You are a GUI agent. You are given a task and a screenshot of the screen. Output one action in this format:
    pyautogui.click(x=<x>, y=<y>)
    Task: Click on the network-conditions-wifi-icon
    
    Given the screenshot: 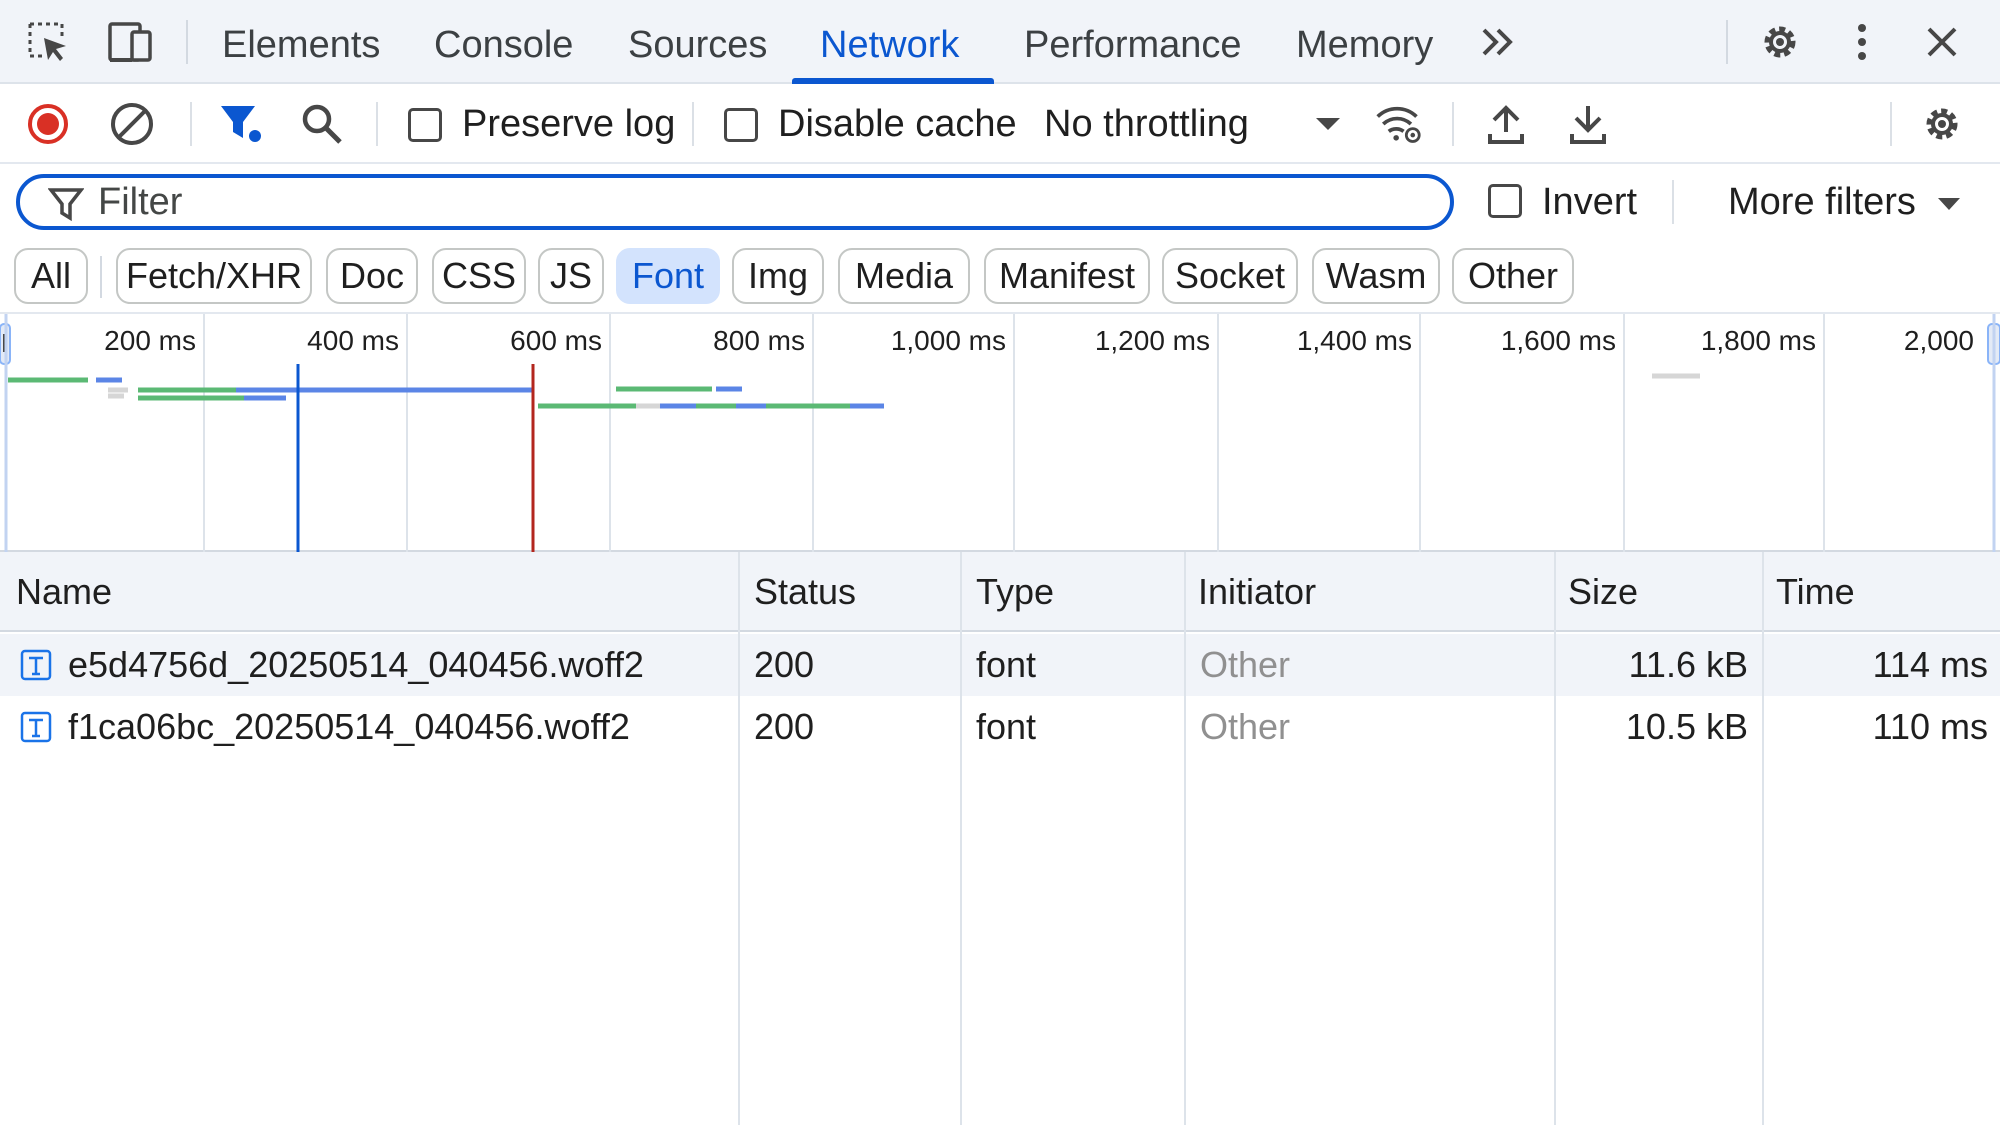 What is the action you would take?
    pyautogui.click(x=1398, y=124)
    